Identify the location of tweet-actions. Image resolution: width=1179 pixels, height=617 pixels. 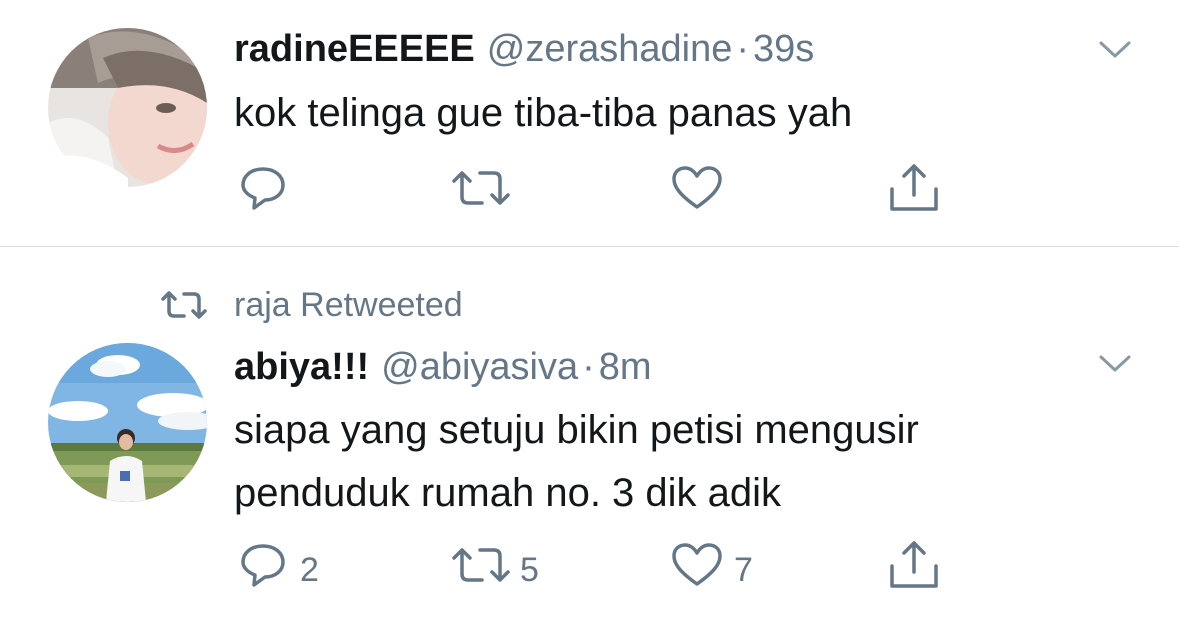
(589, 193).